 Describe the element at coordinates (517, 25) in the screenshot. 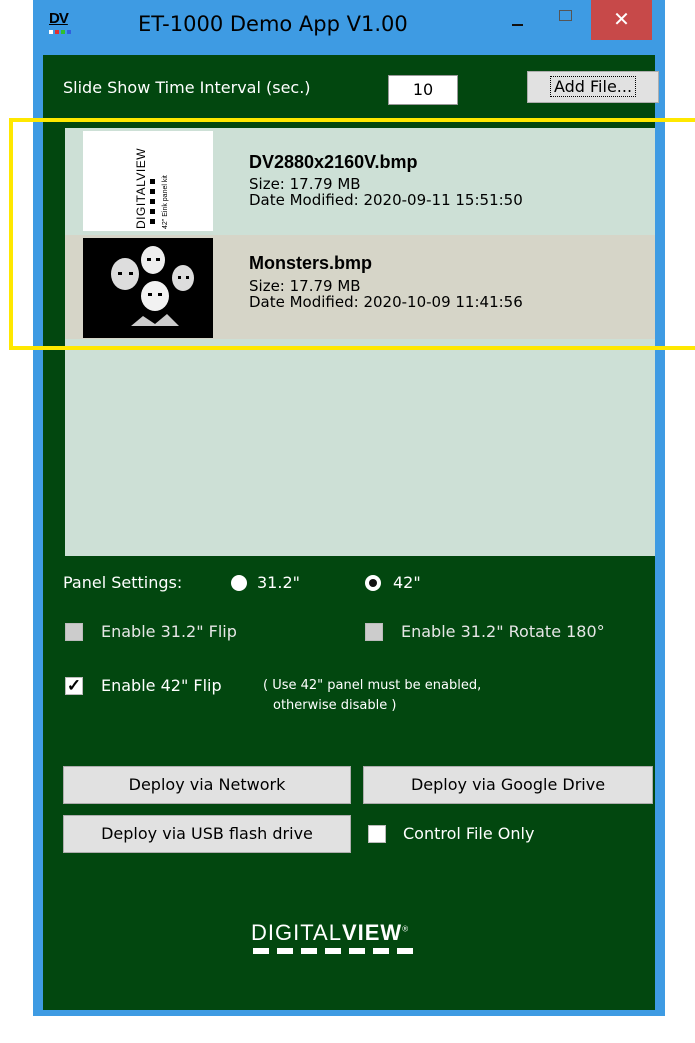

I see `minimize-icon` at that location.